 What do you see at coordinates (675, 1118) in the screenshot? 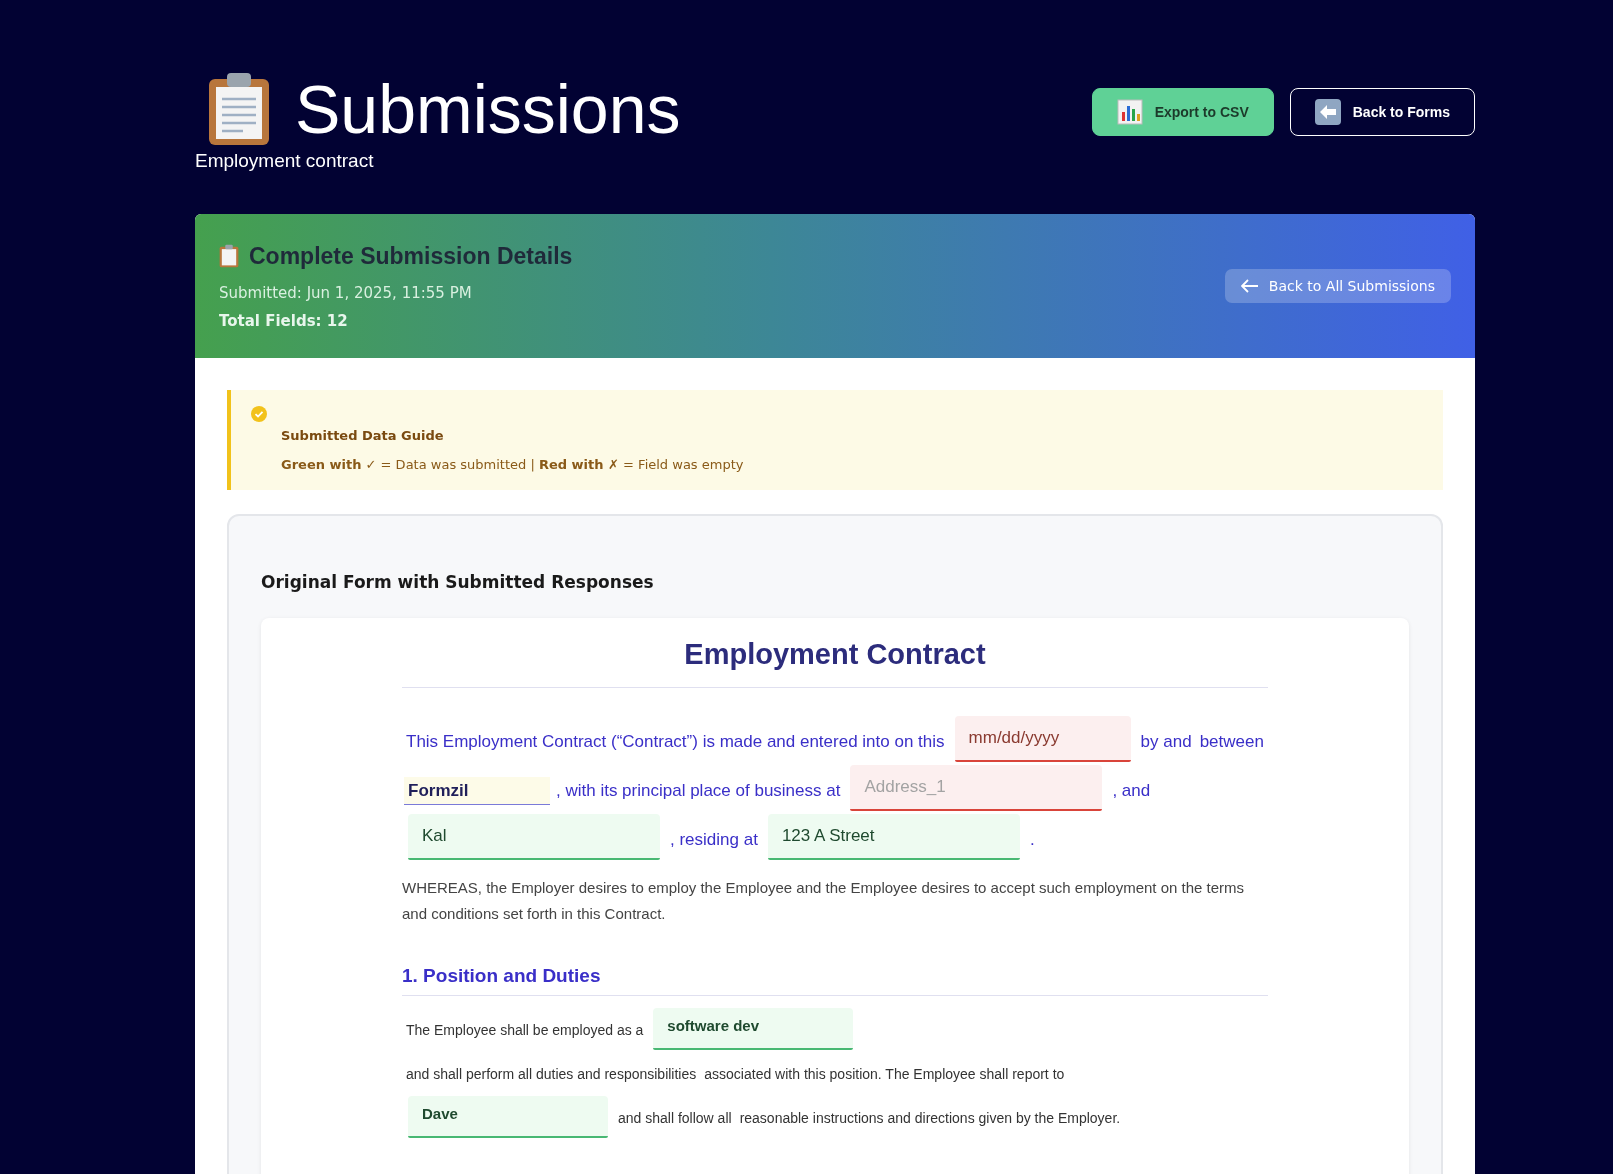
I see `contract-text: and shall follow all` at bounding box center [675, 1118].